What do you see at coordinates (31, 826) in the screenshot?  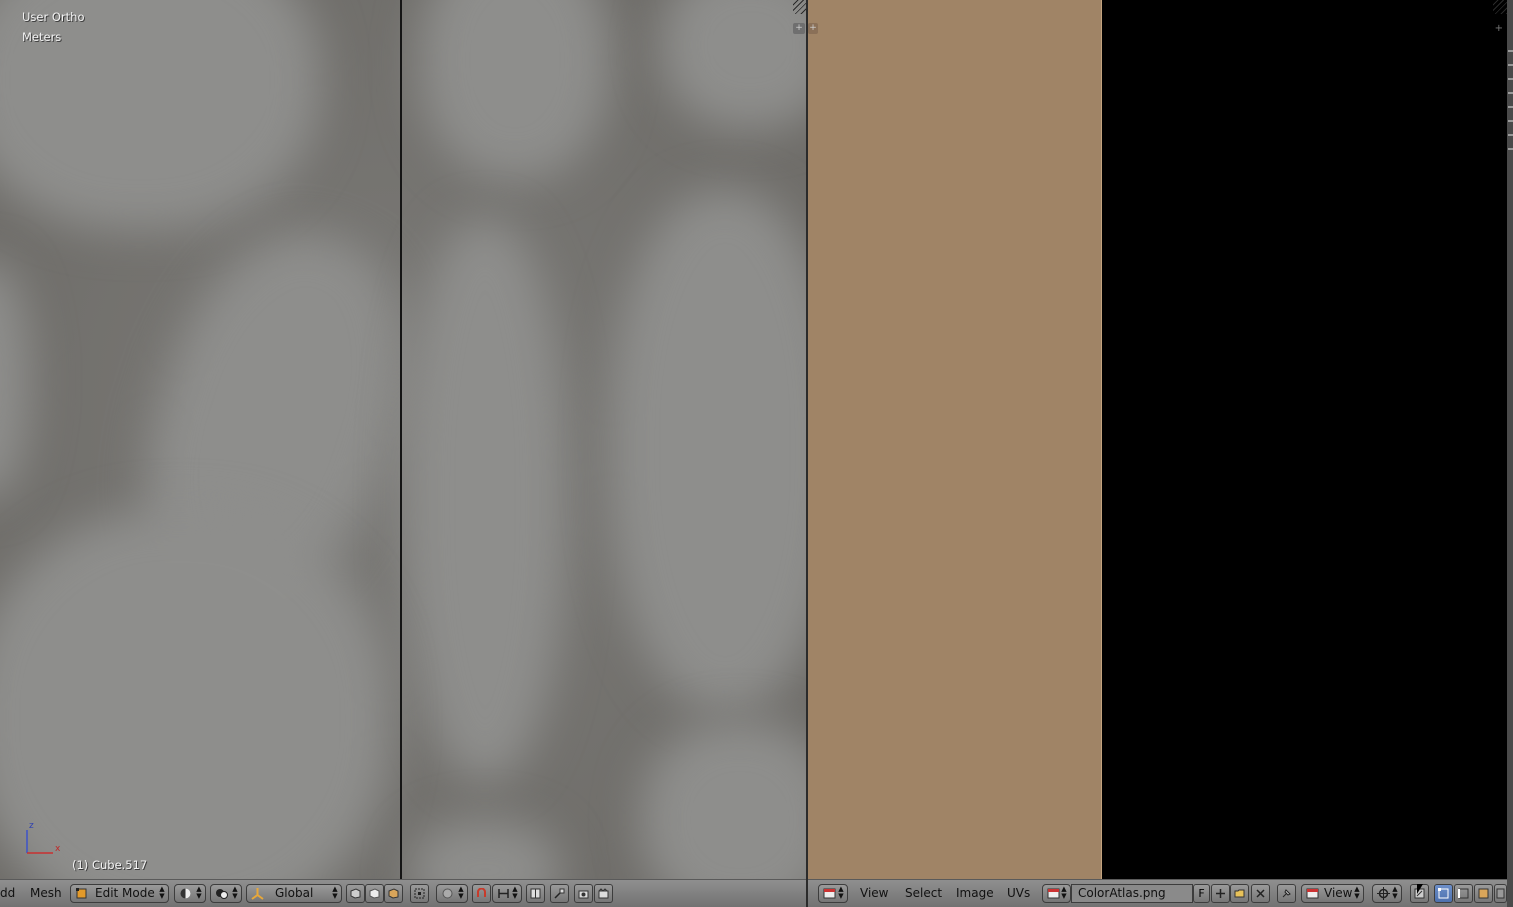 I see `axis-z-label: z` at bounding box center [31, 826].